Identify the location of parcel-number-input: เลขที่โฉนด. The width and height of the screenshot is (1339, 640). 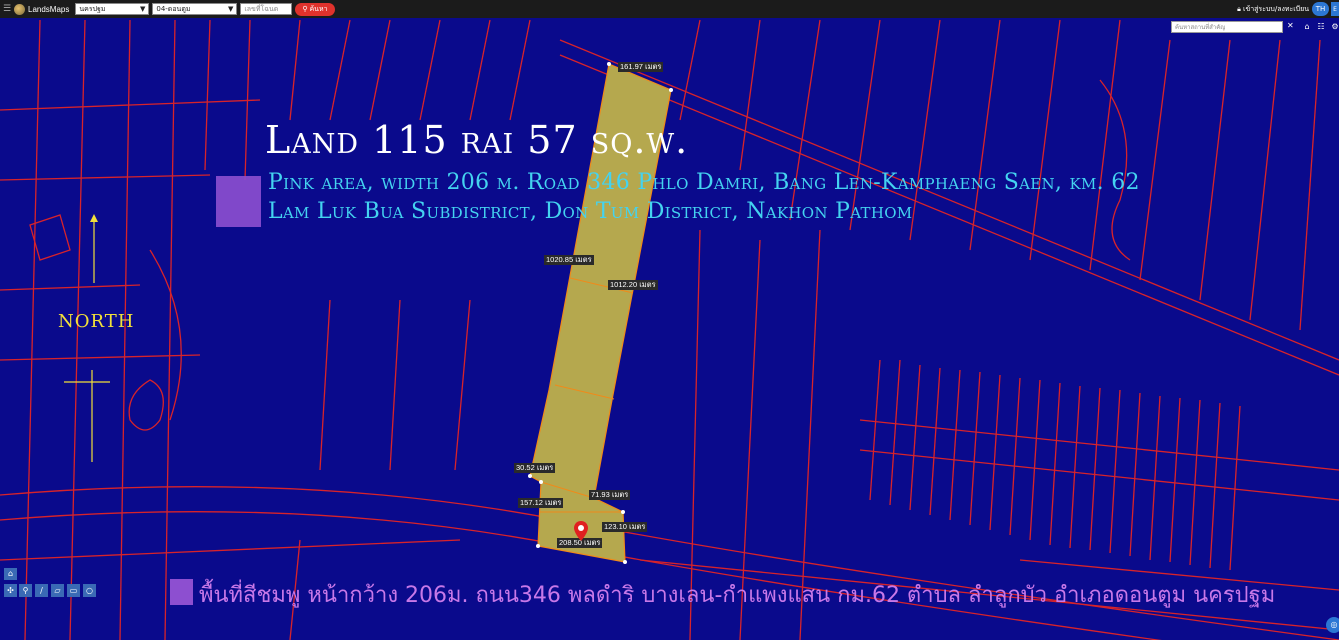
(266, 9).